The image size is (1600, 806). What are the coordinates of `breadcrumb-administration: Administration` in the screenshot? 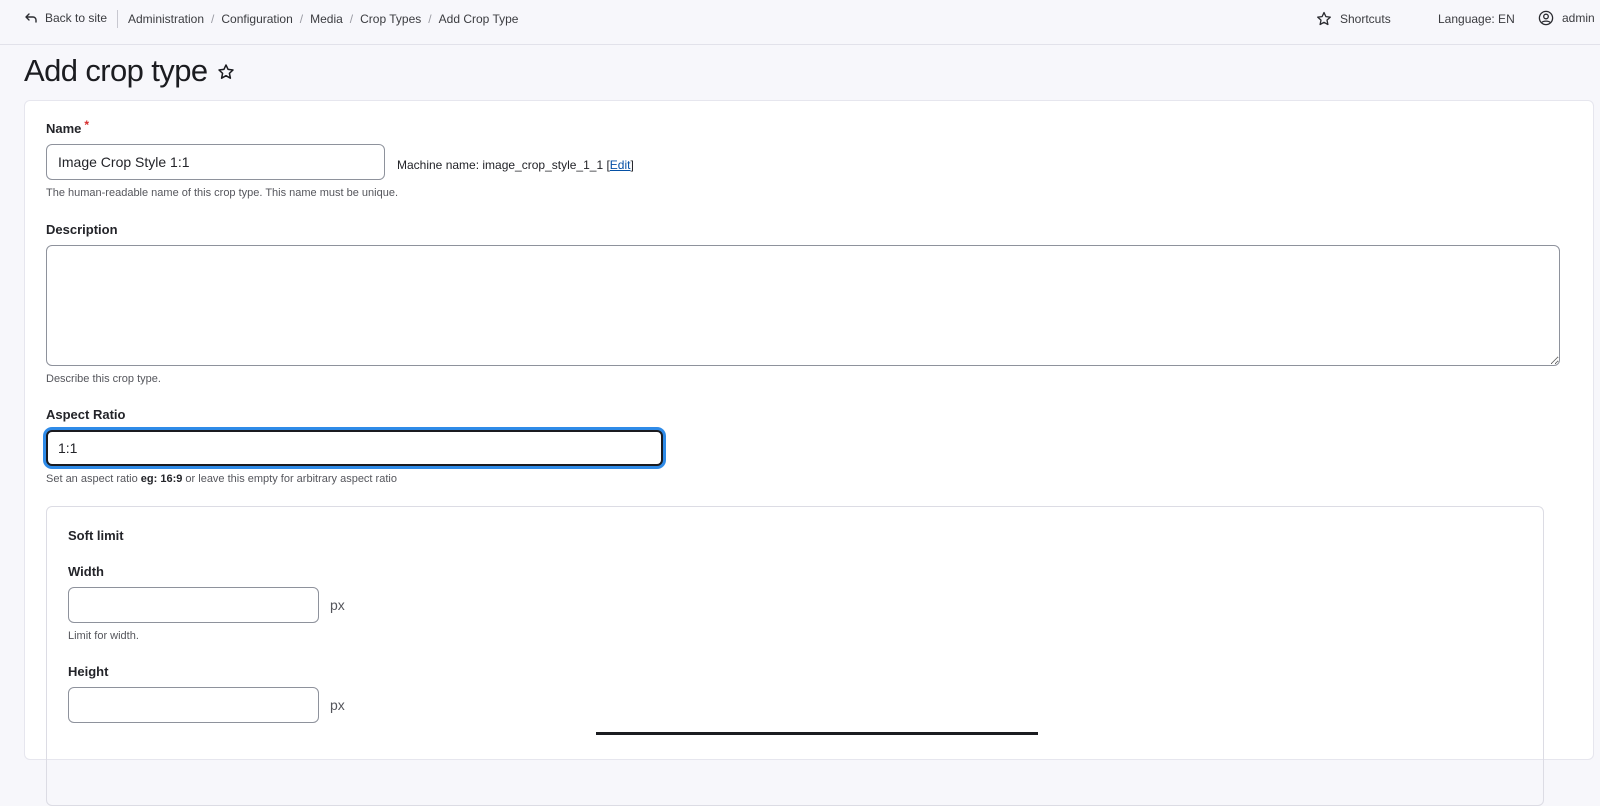 It's located at (166, 19).